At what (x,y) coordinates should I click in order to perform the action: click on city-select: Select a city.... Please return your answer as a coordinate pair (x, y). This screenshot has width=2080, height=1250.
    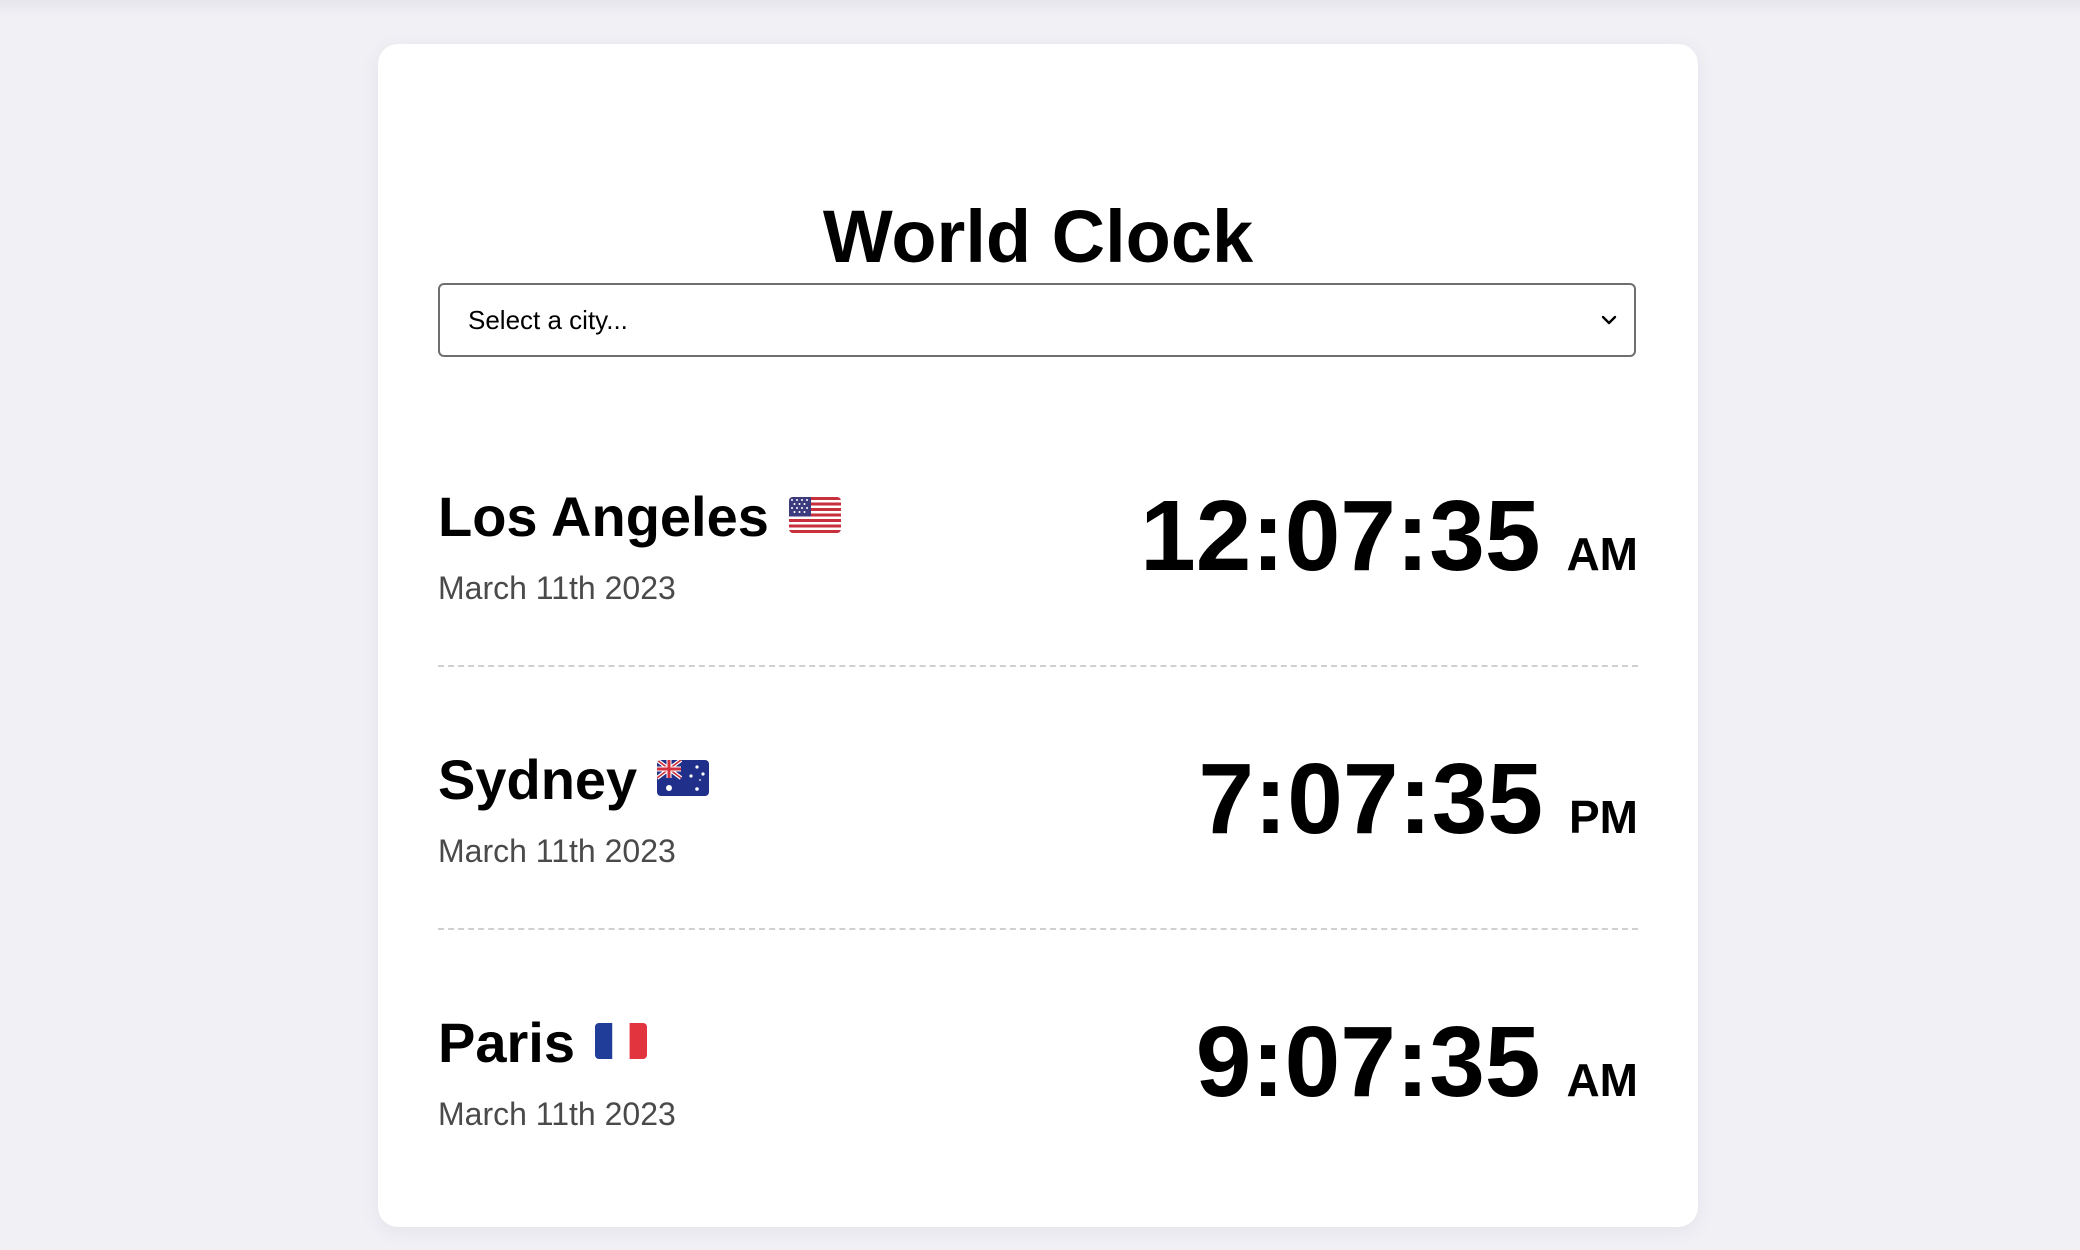
    Looking at the image, I should click on (1037, 320).